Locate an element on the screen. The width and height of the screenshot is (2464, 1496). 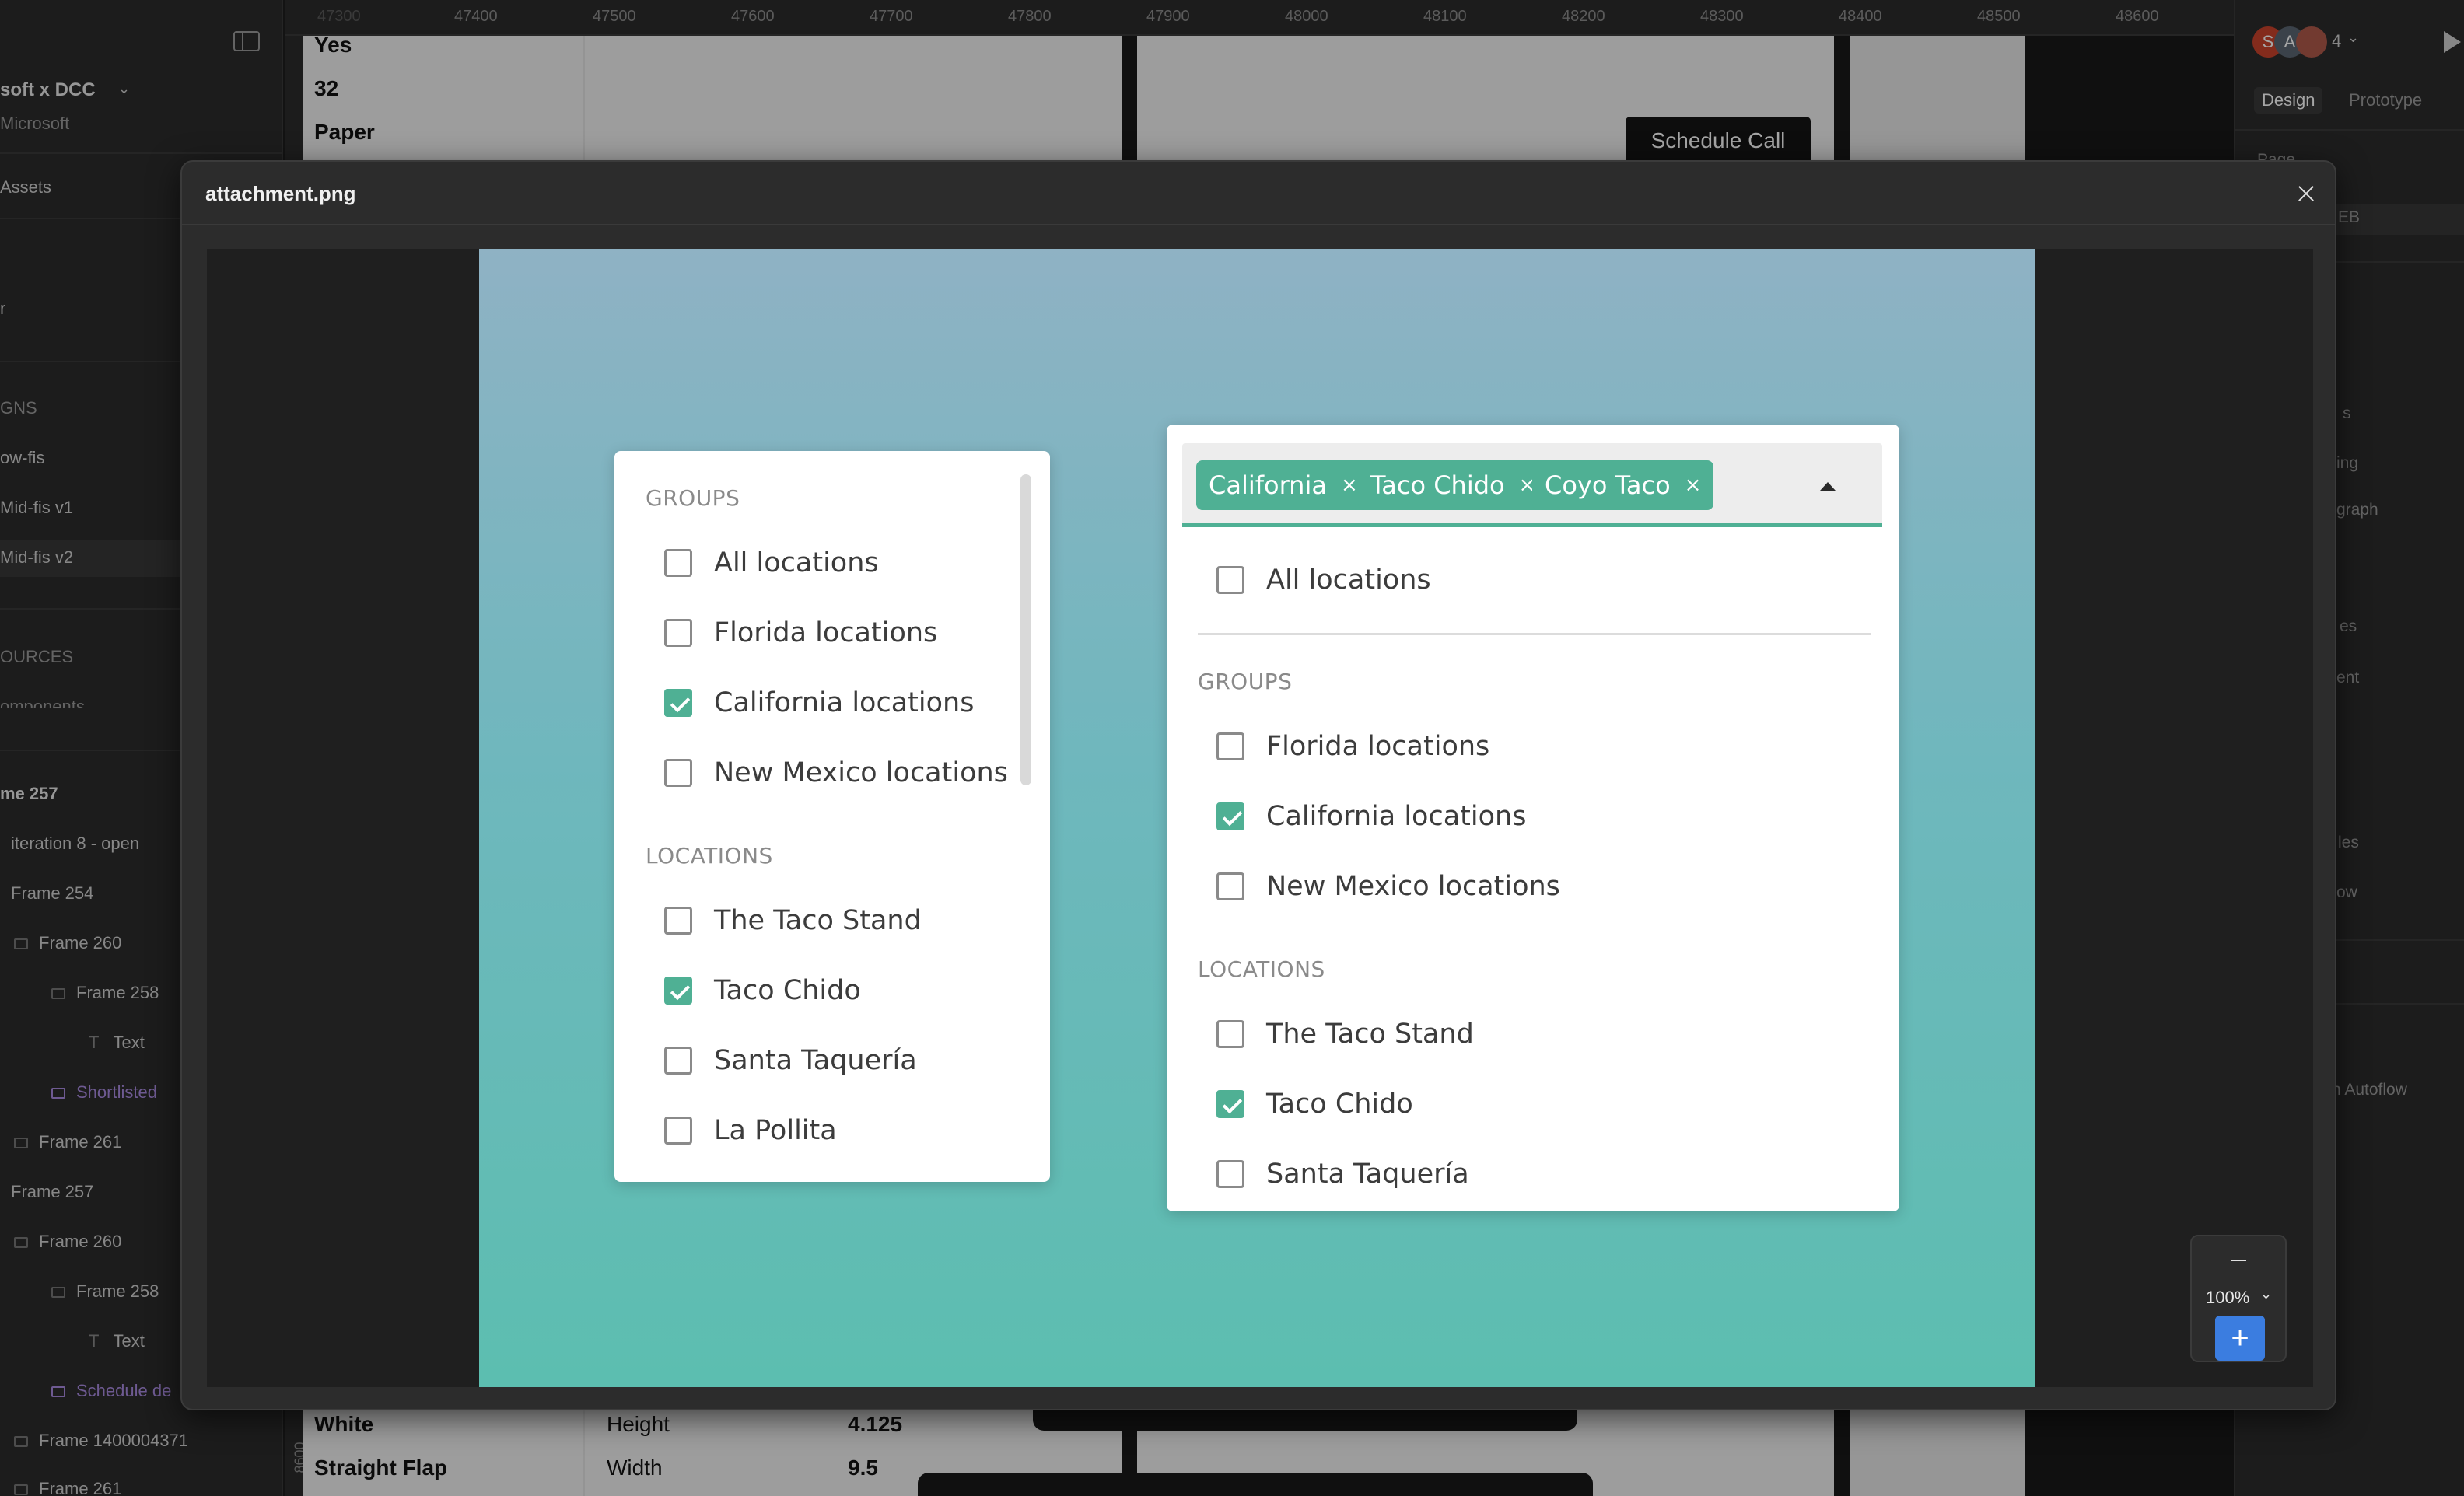
selected-chips-field: California × Taco Chido × Coyo Taco × is located at coordinates (1532, 485).